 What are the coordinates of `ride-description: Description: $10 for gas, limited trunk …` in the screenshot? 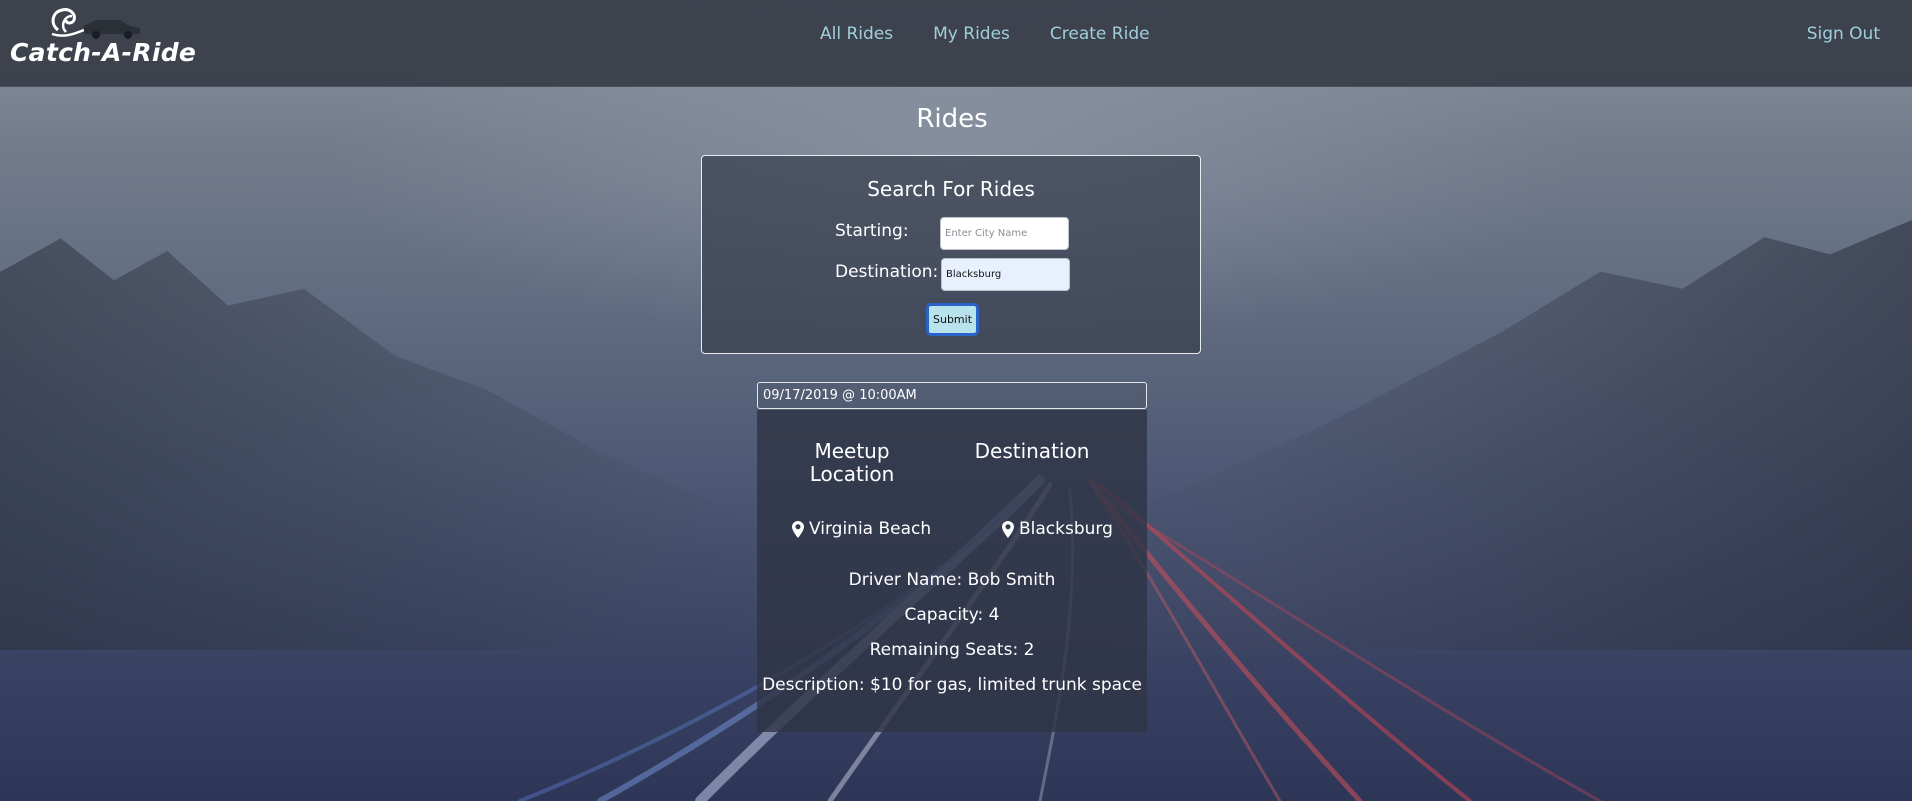 It's located at (952, 685).